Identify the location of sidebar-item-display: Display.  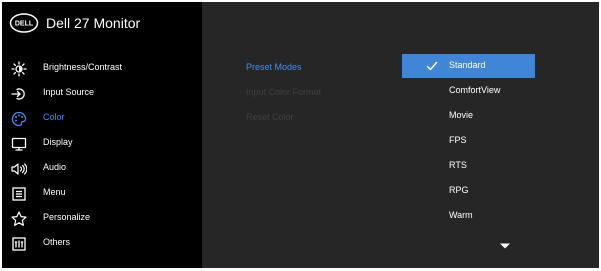
(102, 143).